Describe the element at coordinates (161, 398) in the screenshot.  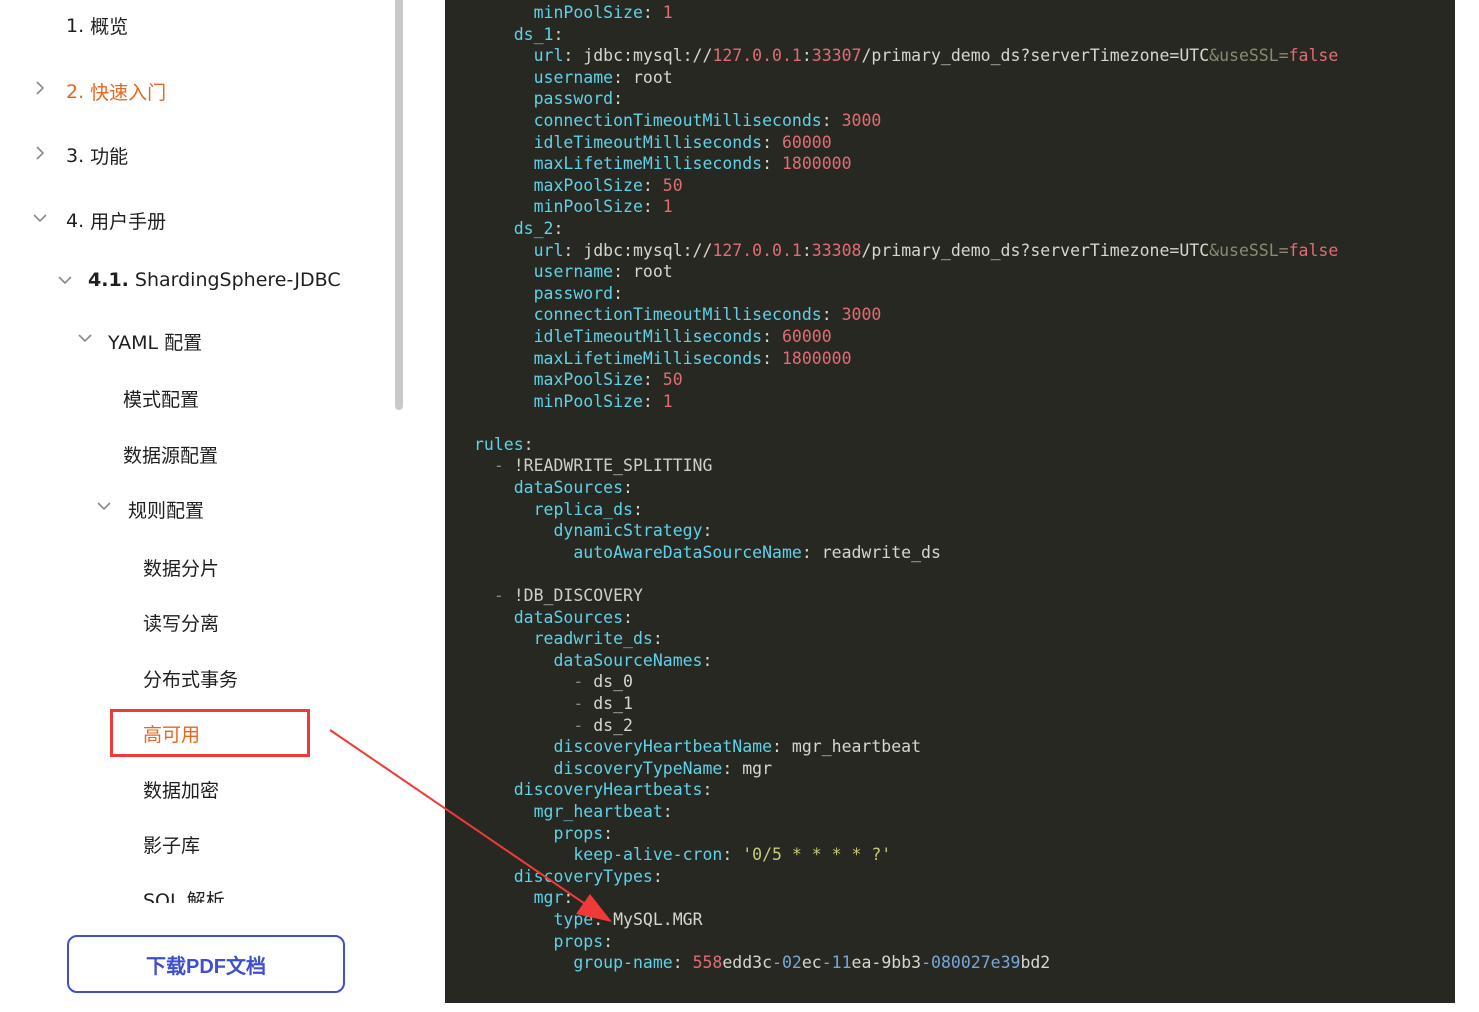
I see `sidebar-item-mode-config: 模式配置` at that location.